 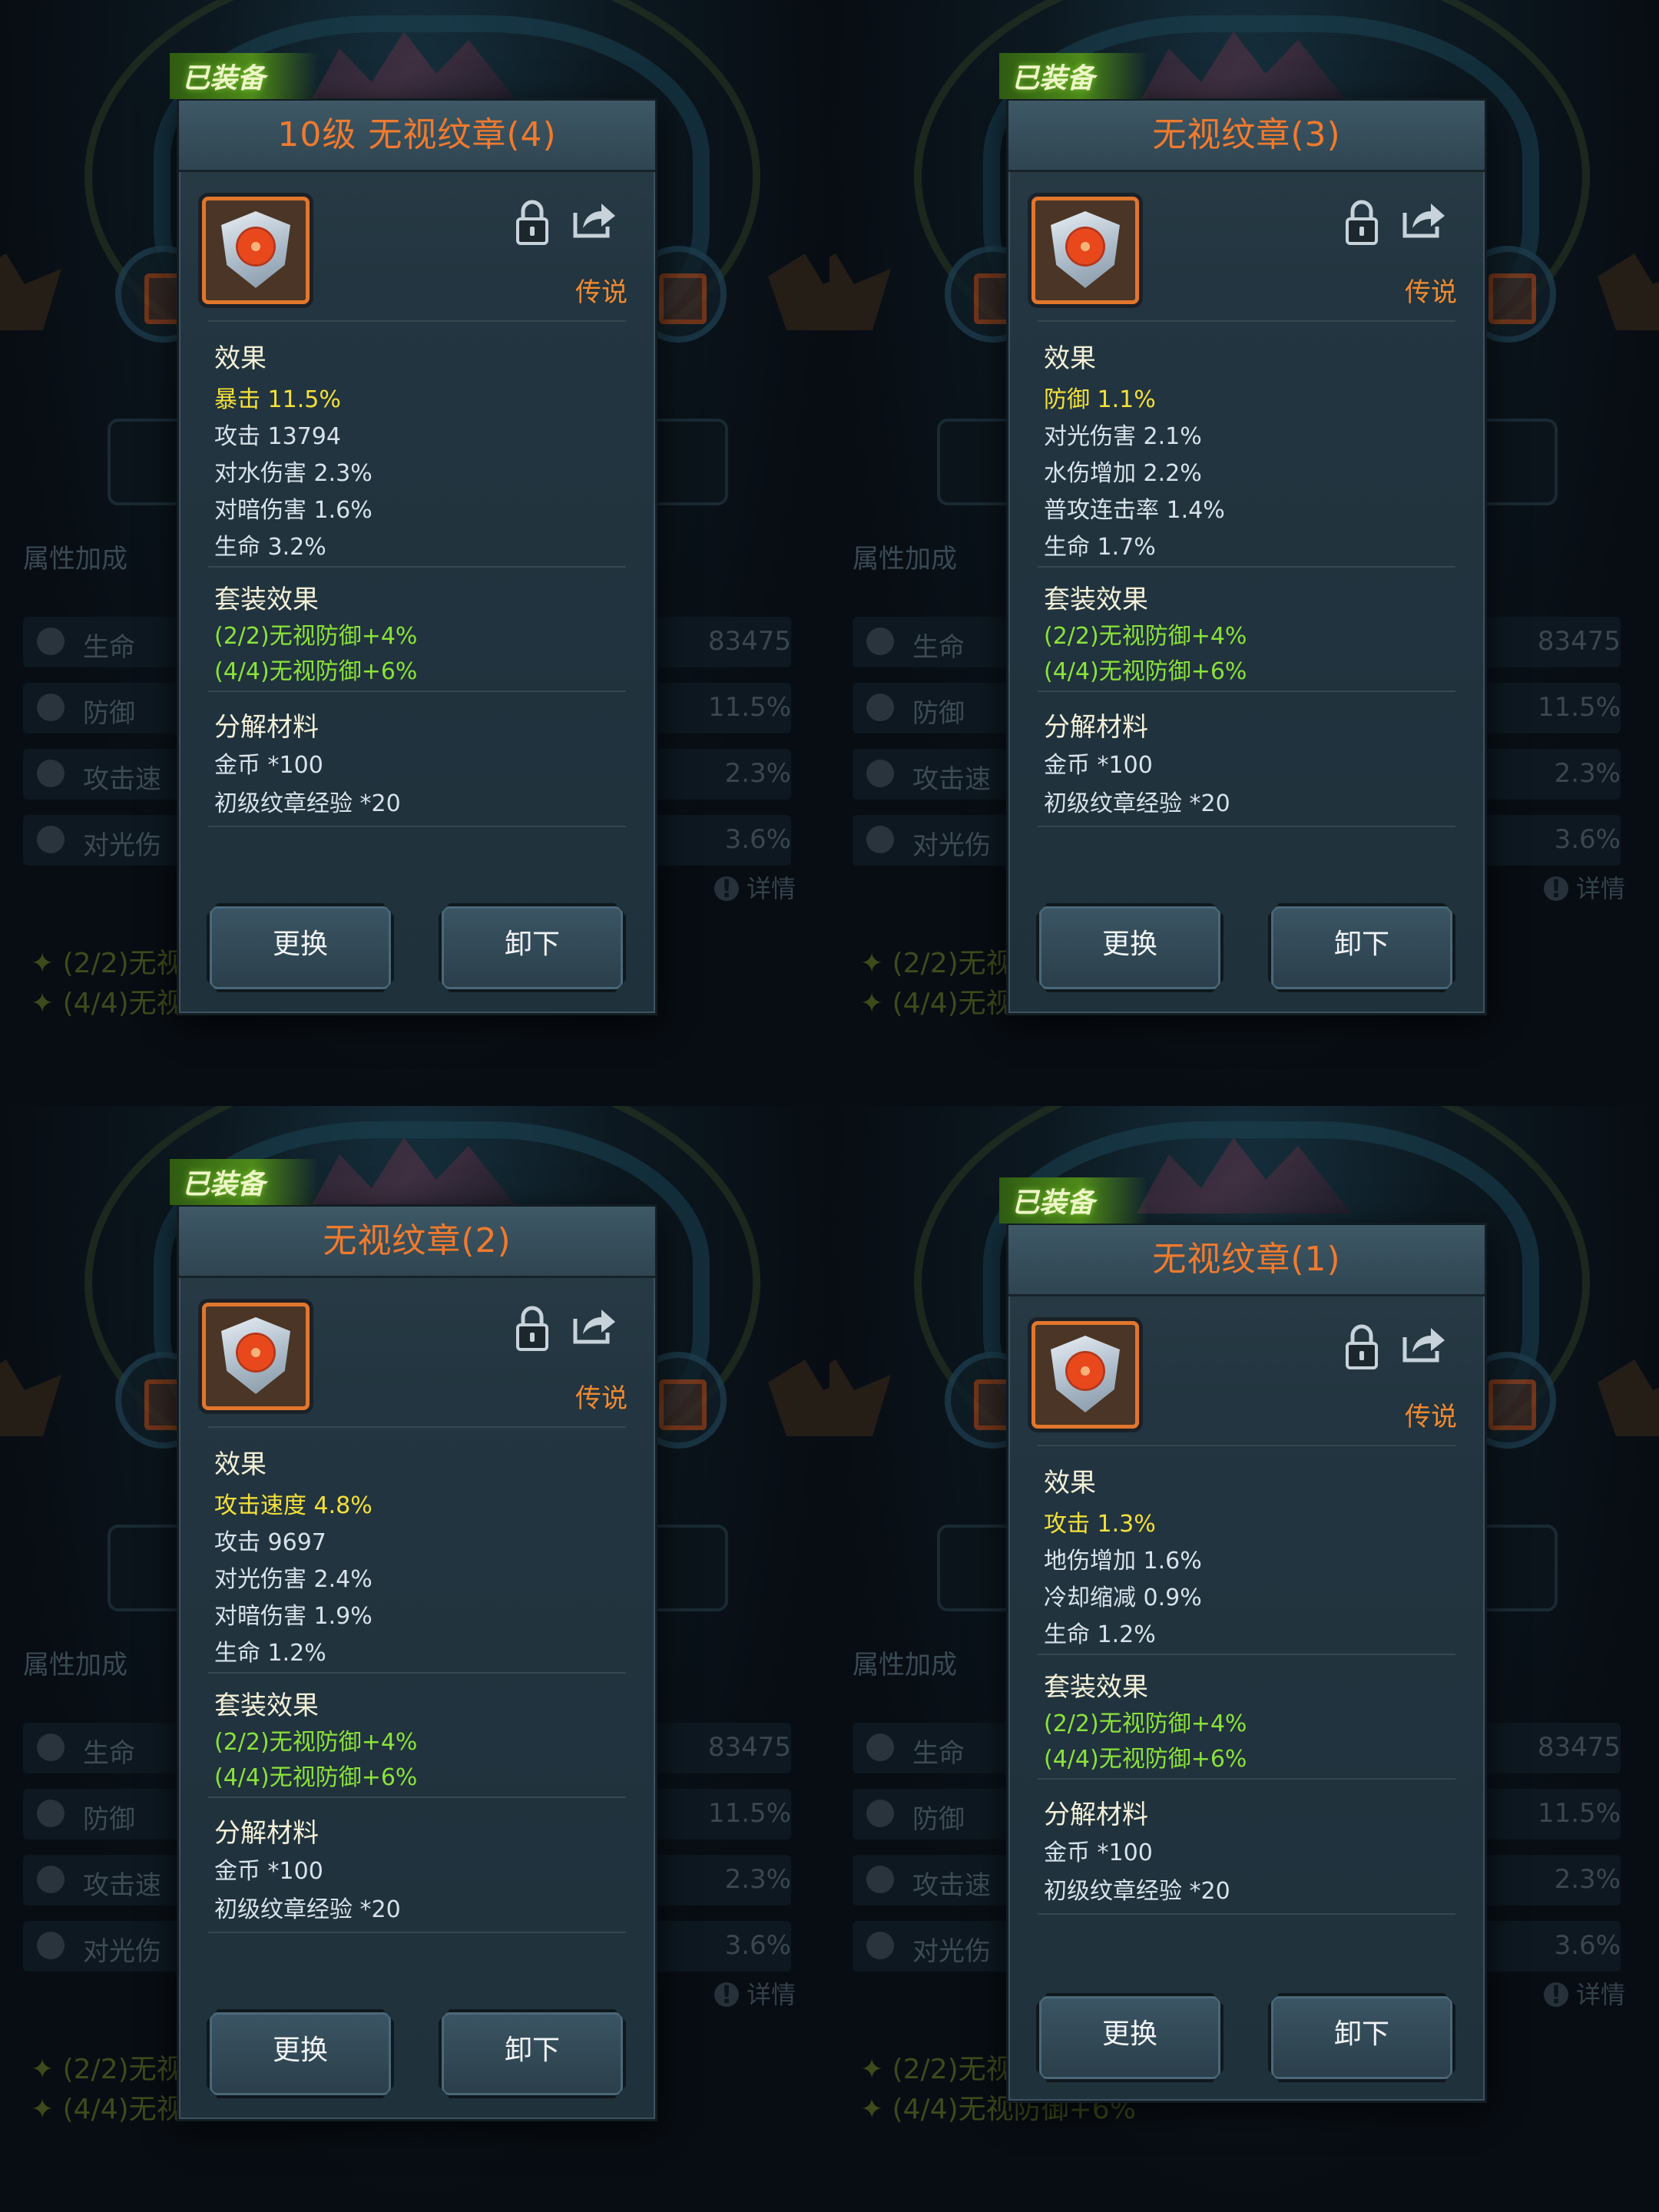 What do you see at coordinates (270, 1653) in the screenshot?
I see `sub-stat: 生命 1.2%` at bounding box center [270, 1653].